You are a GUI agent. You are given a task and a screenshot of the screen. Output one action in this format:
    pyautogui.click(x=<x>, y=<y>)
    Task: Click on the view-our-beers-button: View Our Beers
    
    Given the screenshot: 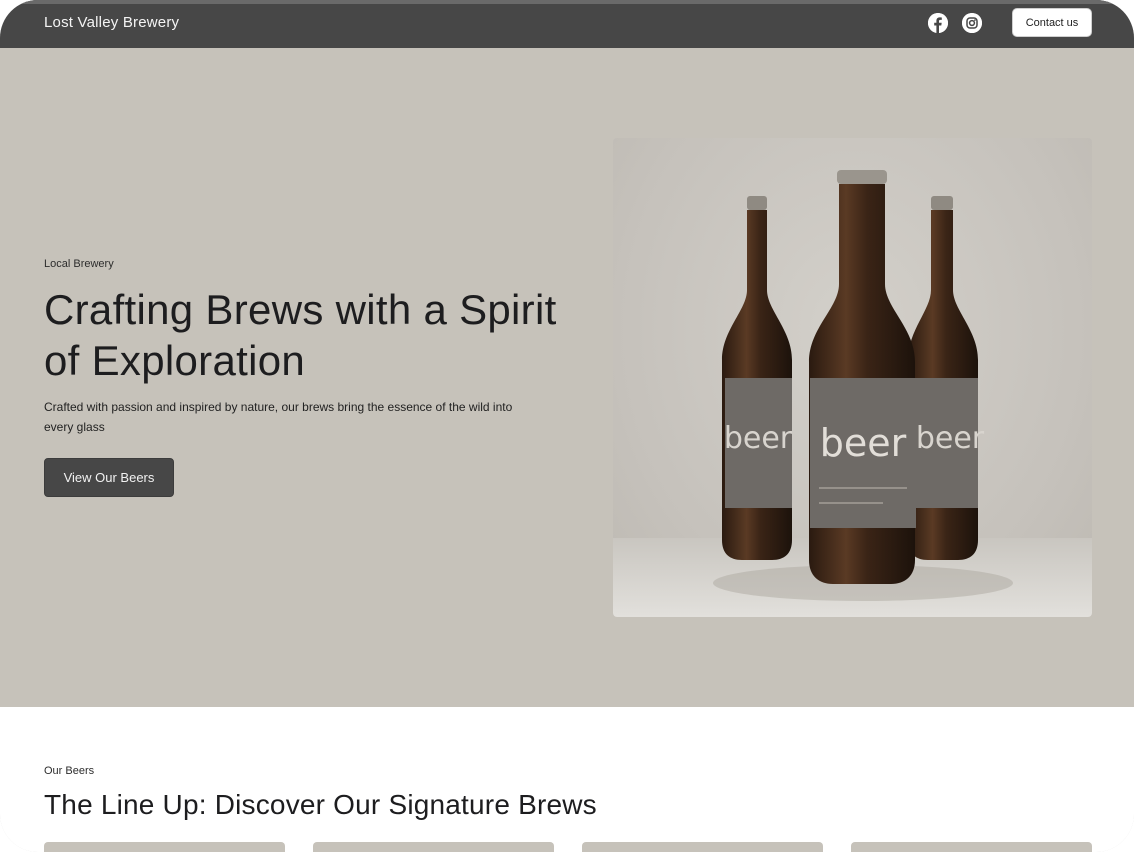 What is the action you would take?
    pyautogui.click(x=109, y=477)
    